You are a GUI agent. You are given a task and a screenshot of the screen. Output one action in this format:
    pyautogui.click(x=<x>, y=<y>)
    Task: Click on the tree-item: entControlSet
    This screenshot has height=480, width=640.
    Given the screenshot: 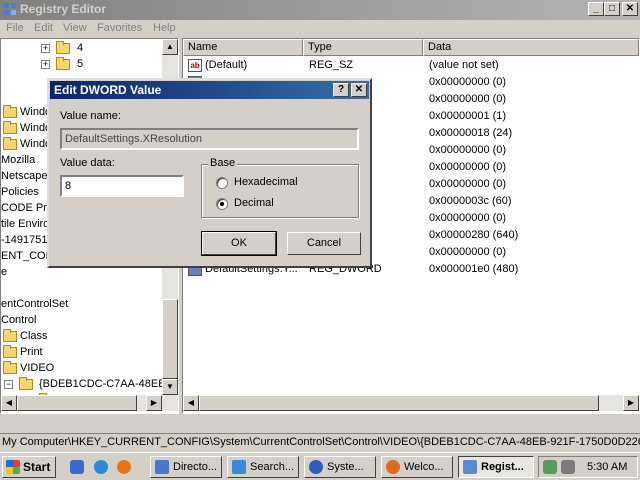 What is the action you would take?
    pyautogui.click(x=34, y=304)
    